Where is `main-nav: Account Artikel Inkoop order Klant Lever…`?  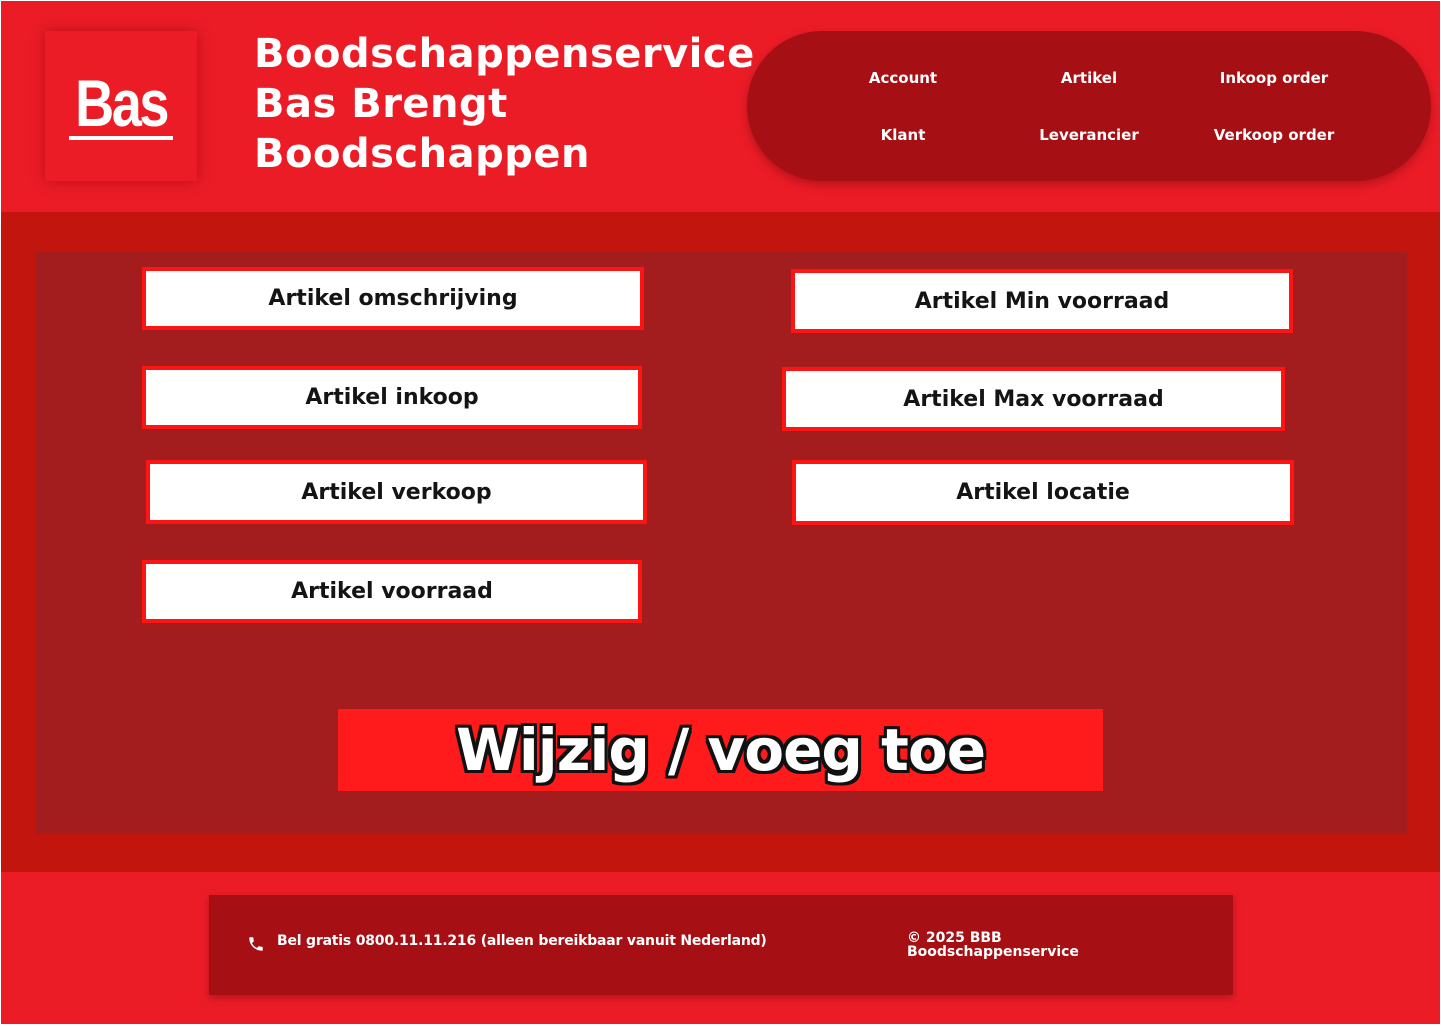
main-nav: Account Artikel Inkoop order Klant Lever… is located at coordinates (1089, 106).